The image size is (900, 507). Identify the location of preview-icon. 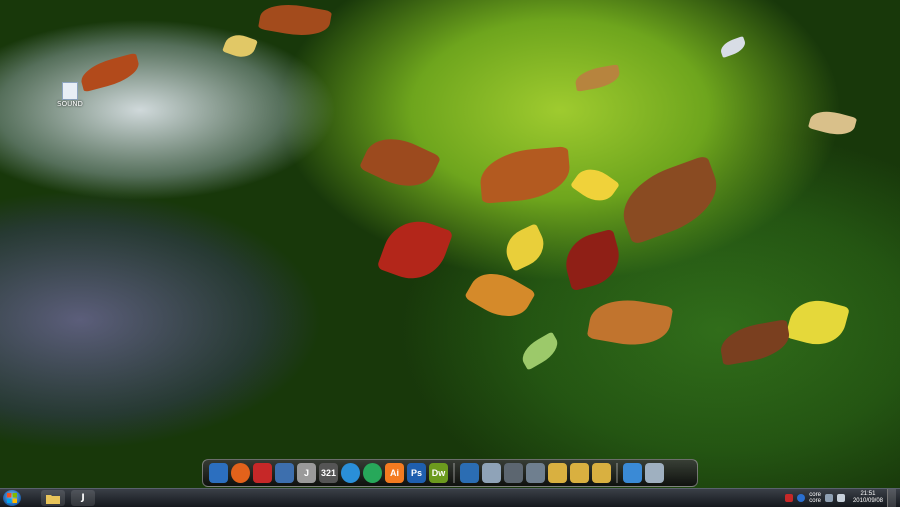
(535, 473).